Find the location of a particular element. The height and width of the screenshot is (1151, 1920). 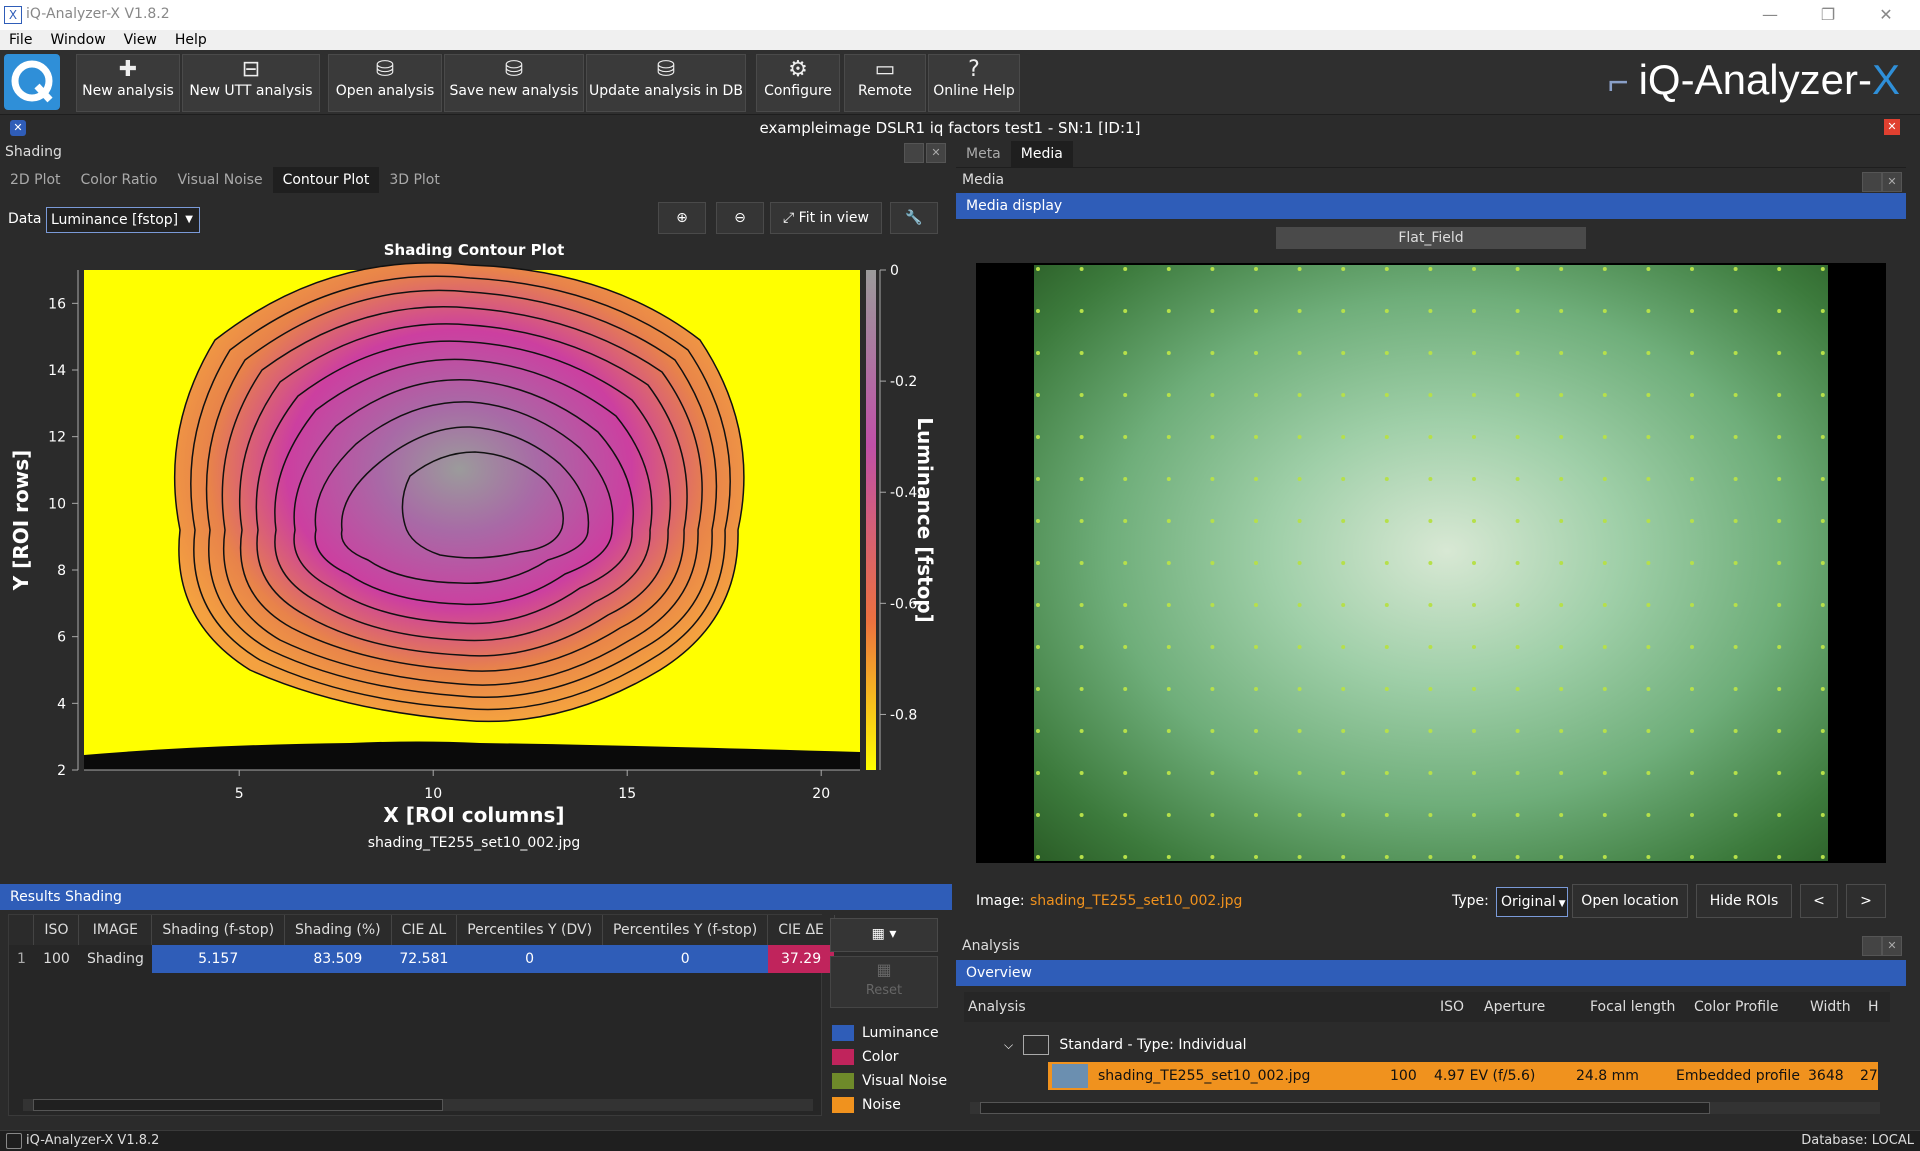

col-aperture: Aperture is located at coordinates (1514, 1007).